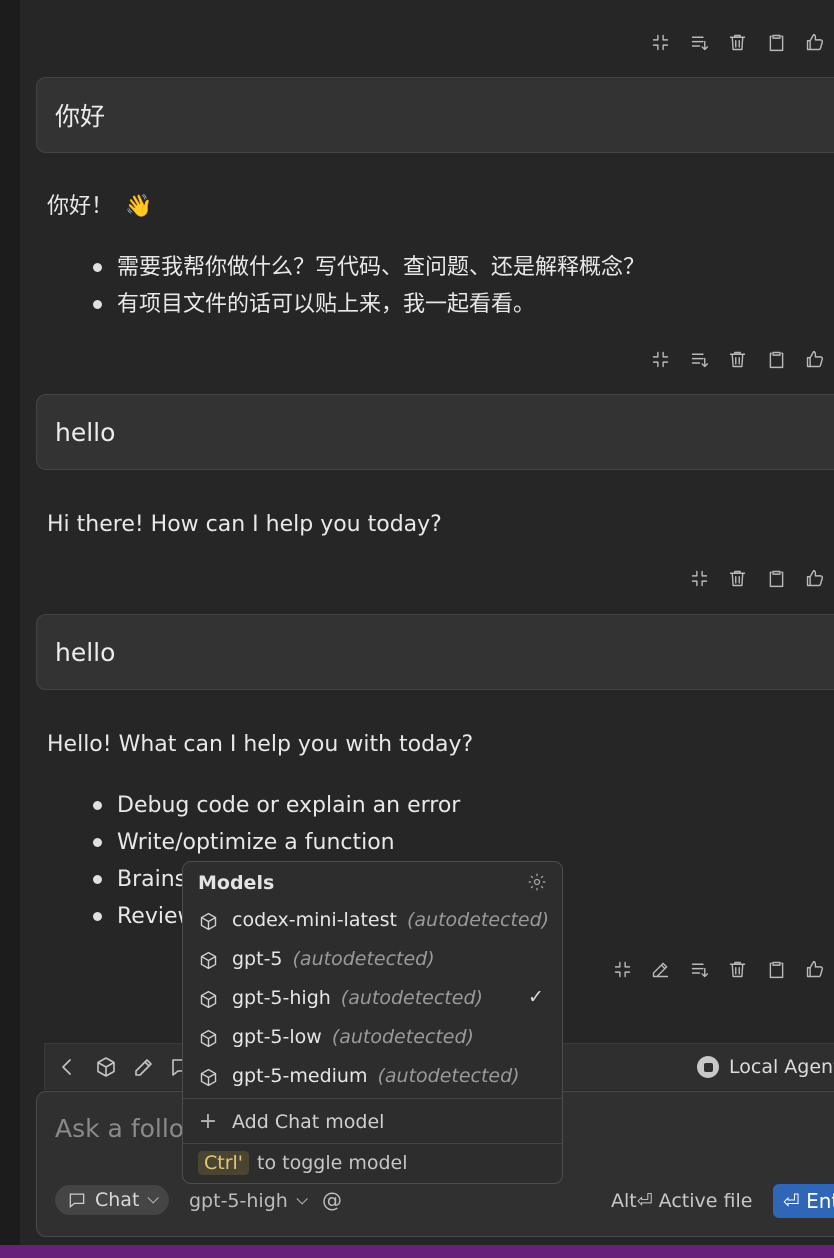  I want to click on assistant-response: Hi there! How can I help you today?, so click(244, 525).